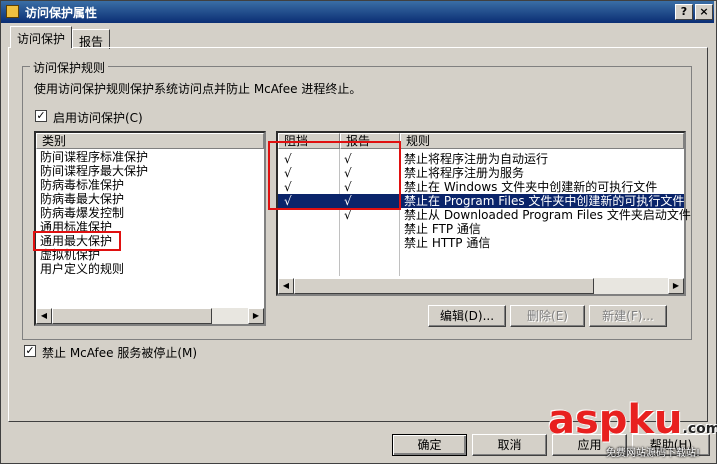  Describe the element at coordinates (531, 187) in the screenshot. I see `rule-cell: 禁止在 Windows 文件夹中创建新的可执行文件` at that location.